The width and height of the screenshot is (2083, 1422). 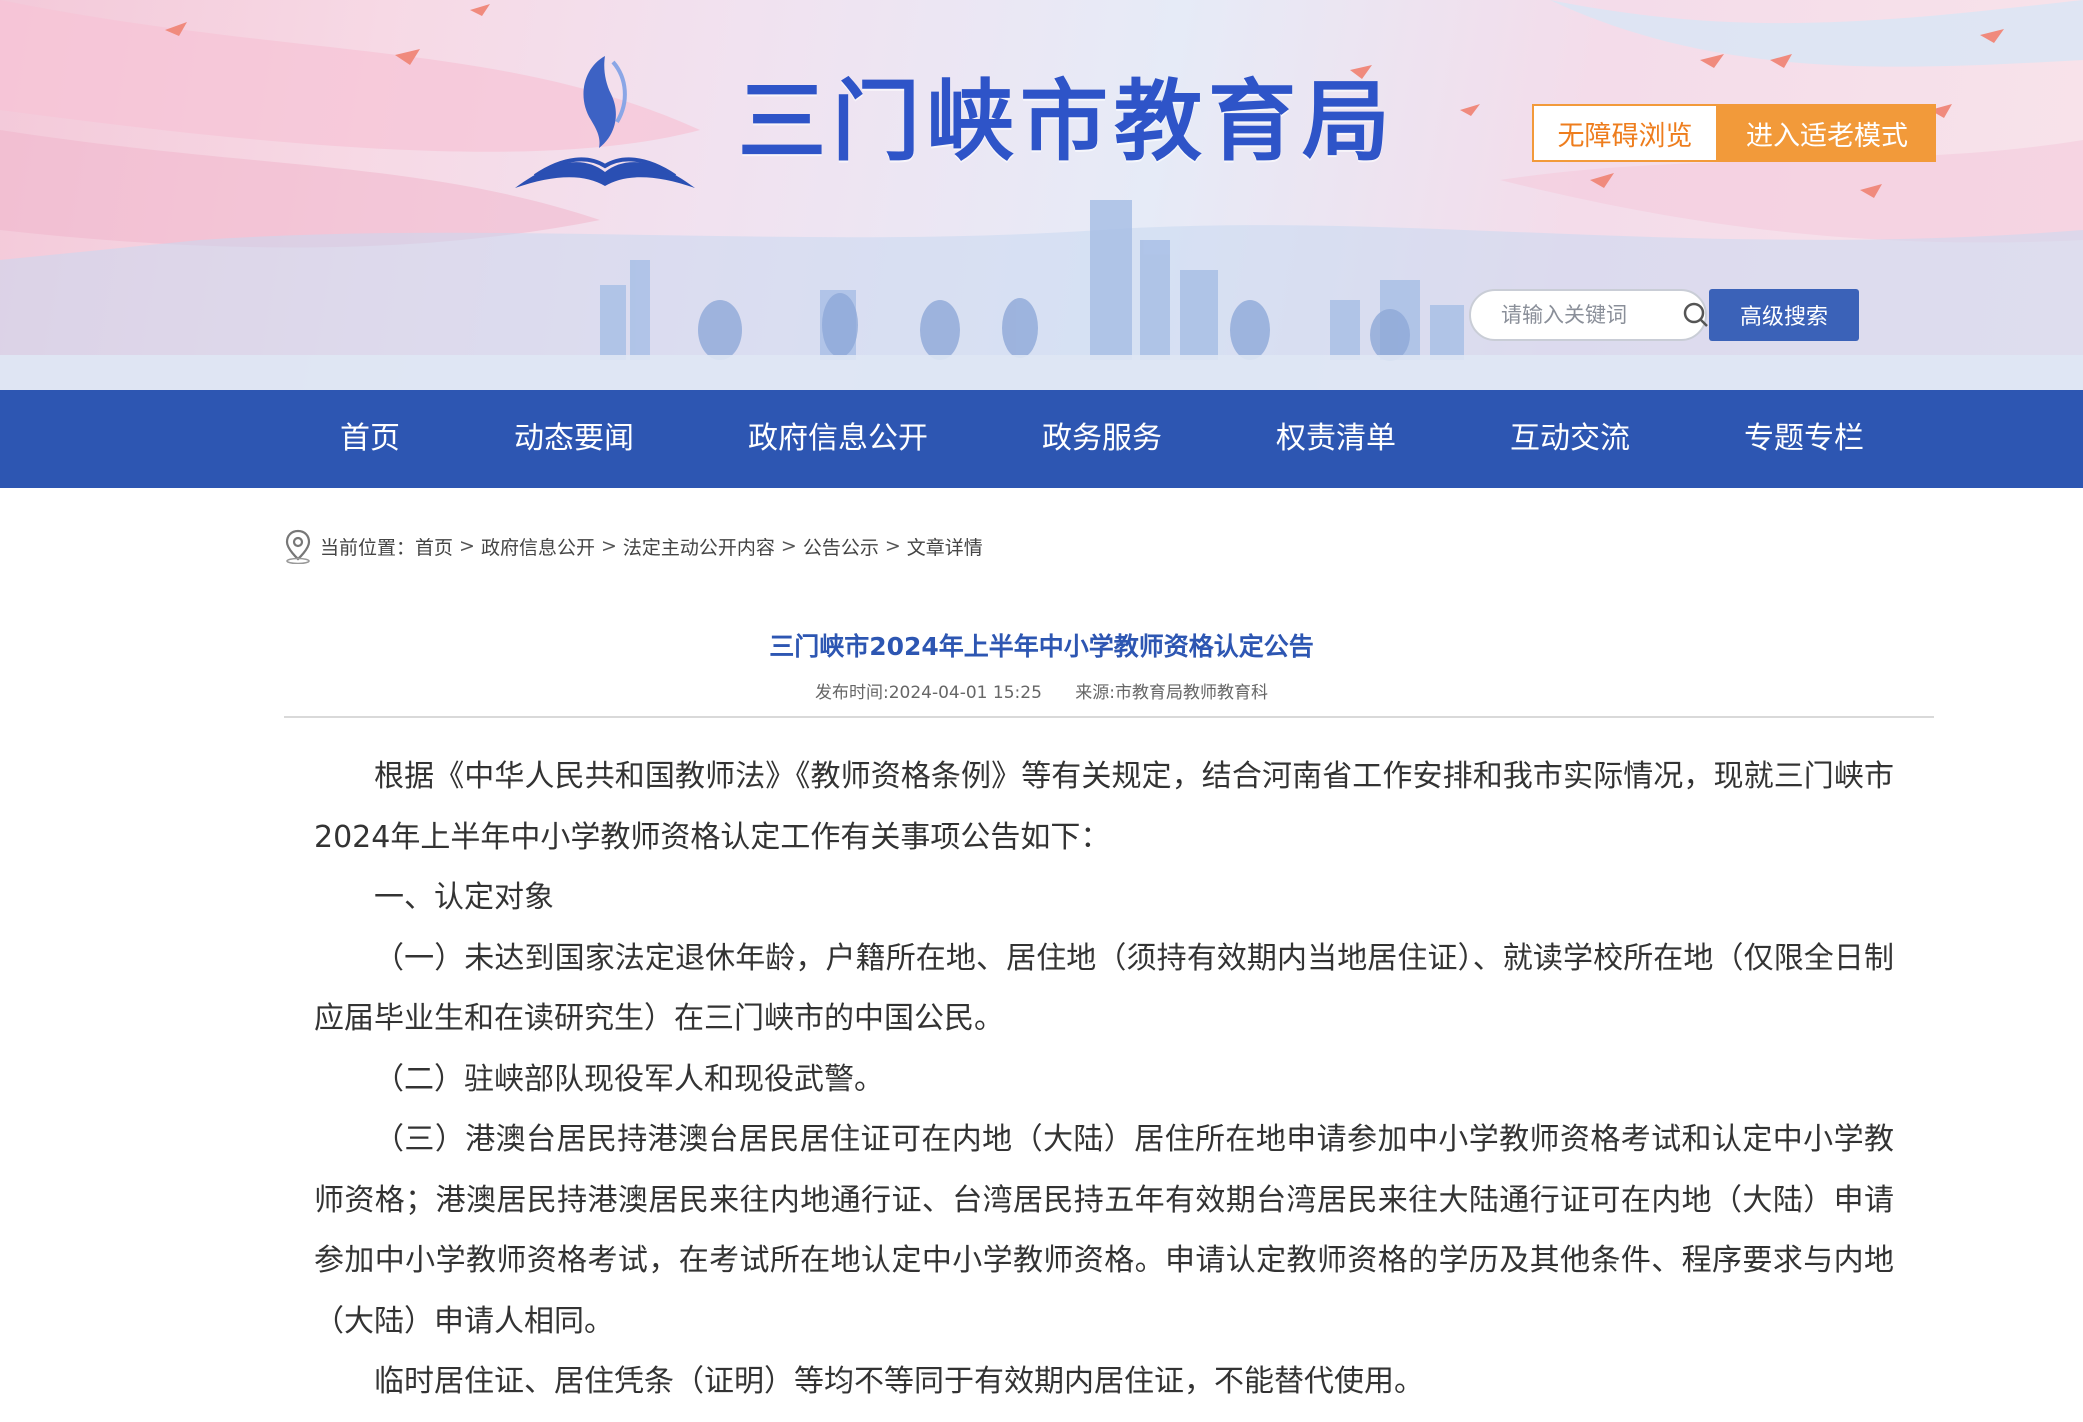 What do you see at coordinates (1827, 133) in the screenshot?
I see `elder-mode-button: 进入适老模式` at bounding box center [1827, 133].